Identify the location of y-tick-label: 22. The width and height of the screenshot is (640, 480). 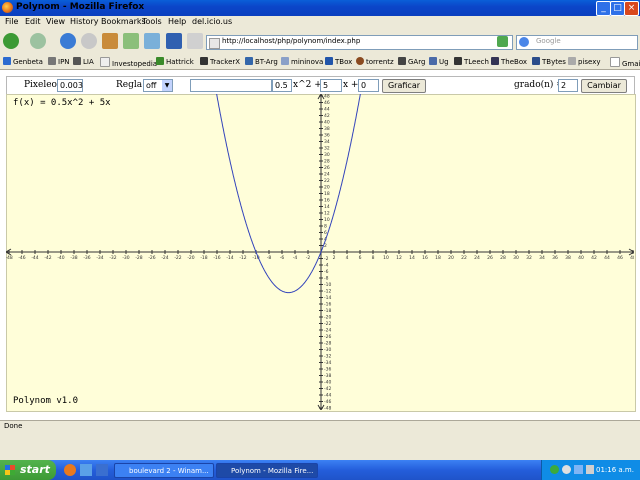
(327, 181).